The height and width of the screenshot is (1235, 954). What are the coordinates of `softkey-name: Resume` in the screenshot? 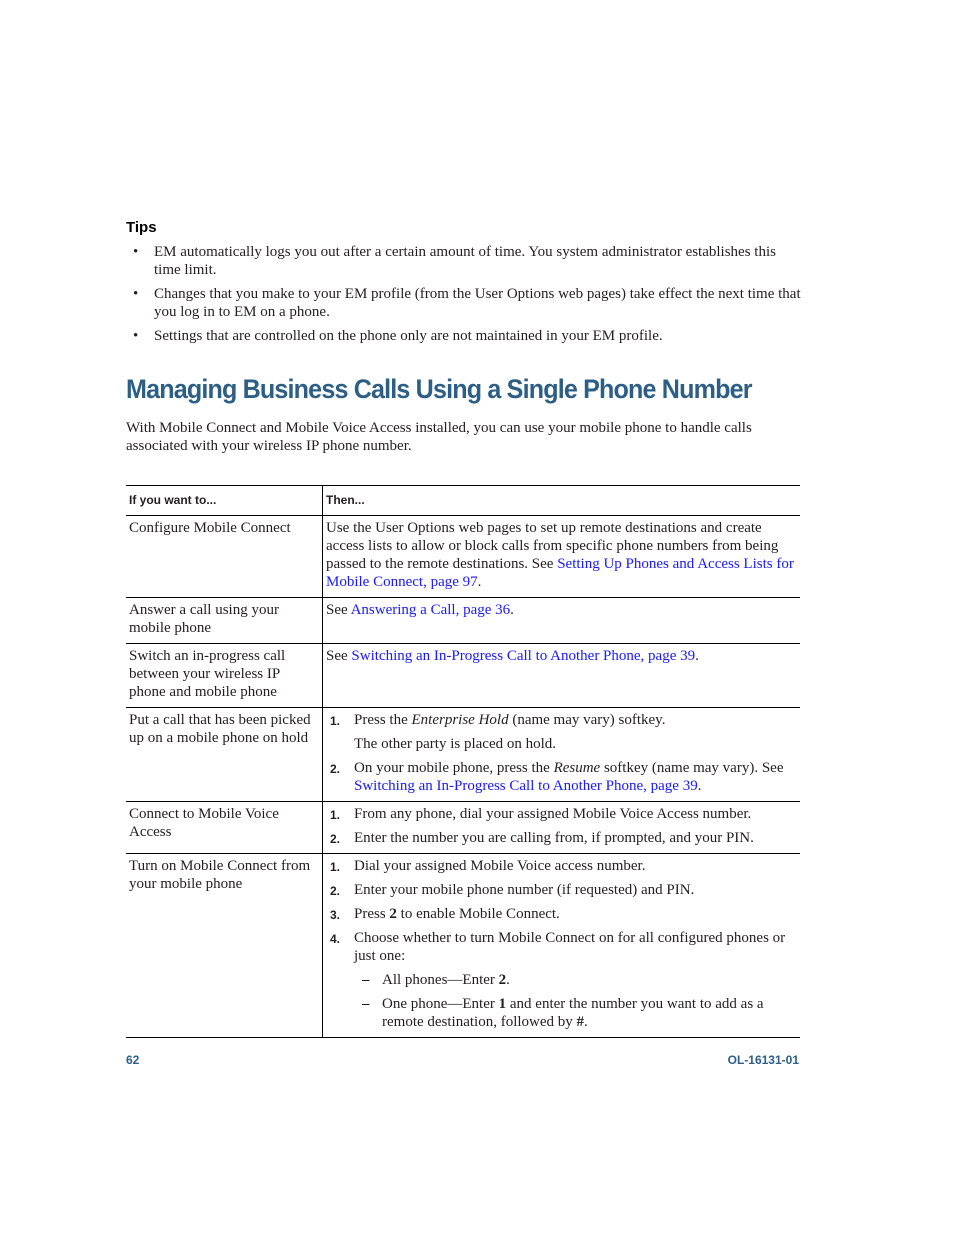 It's located at (577, 768).